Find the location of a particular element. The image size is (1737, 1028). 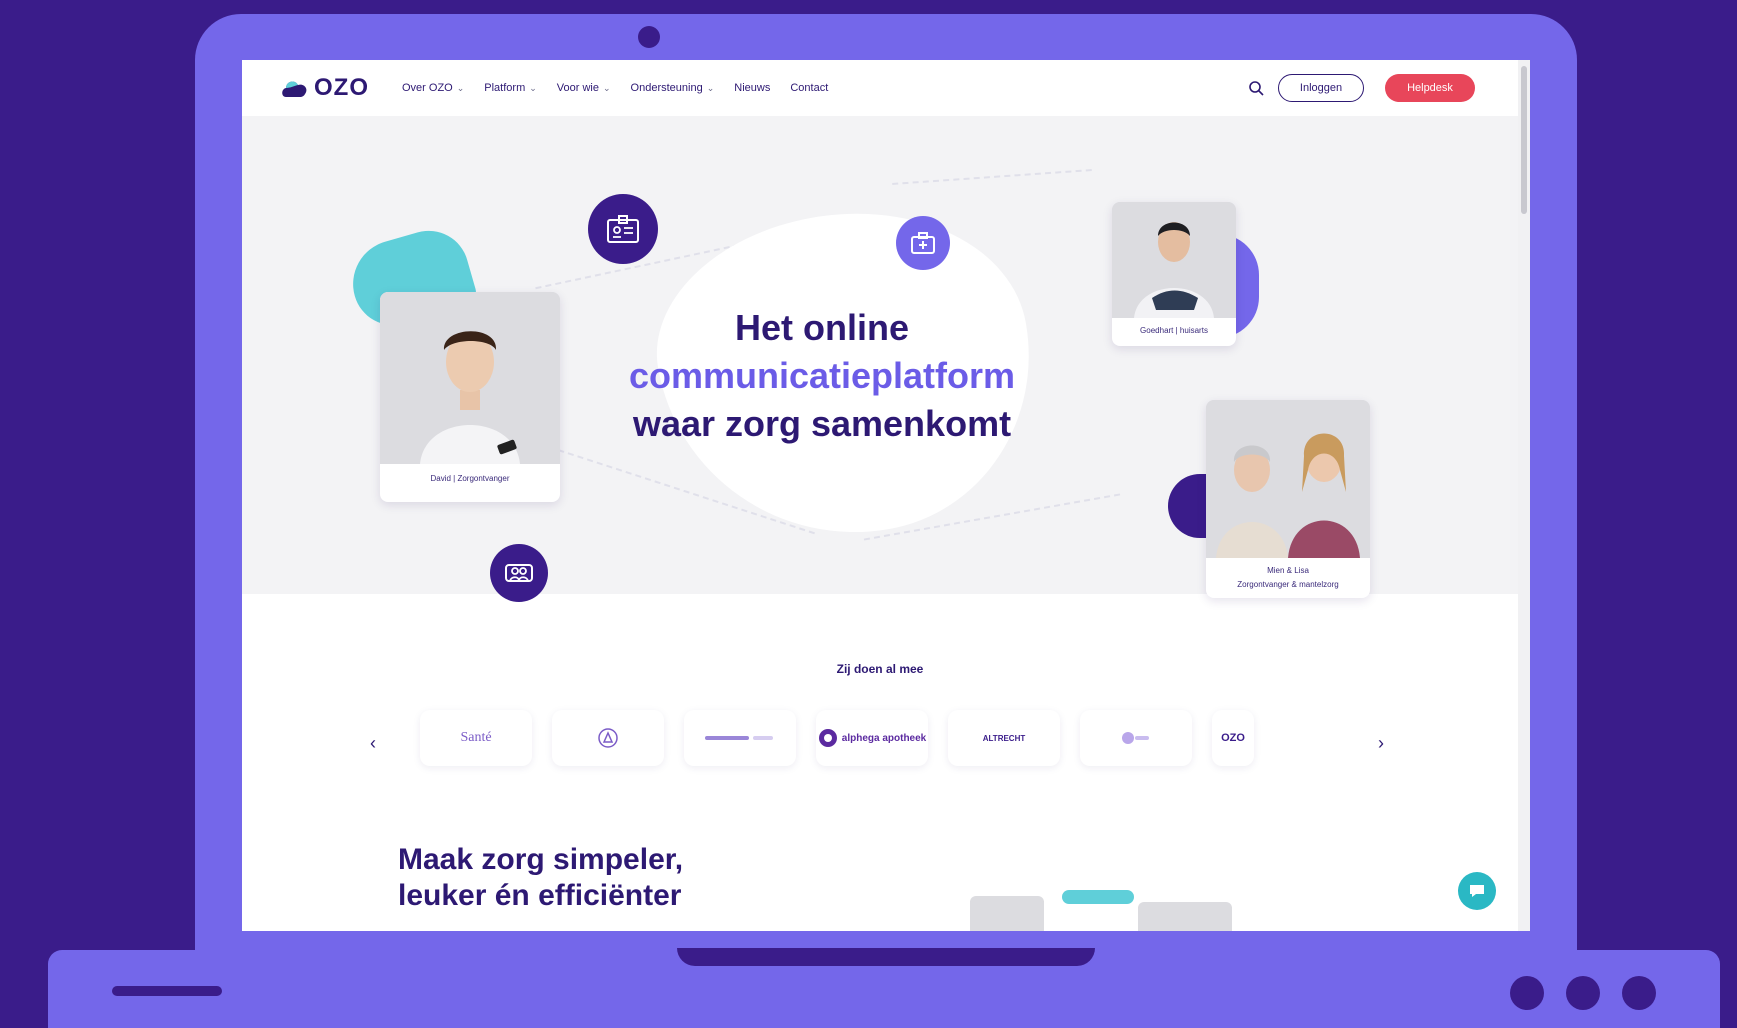

menu-item-voor-wie: Voor wie ⌄ is located at coordinates (584, 88).